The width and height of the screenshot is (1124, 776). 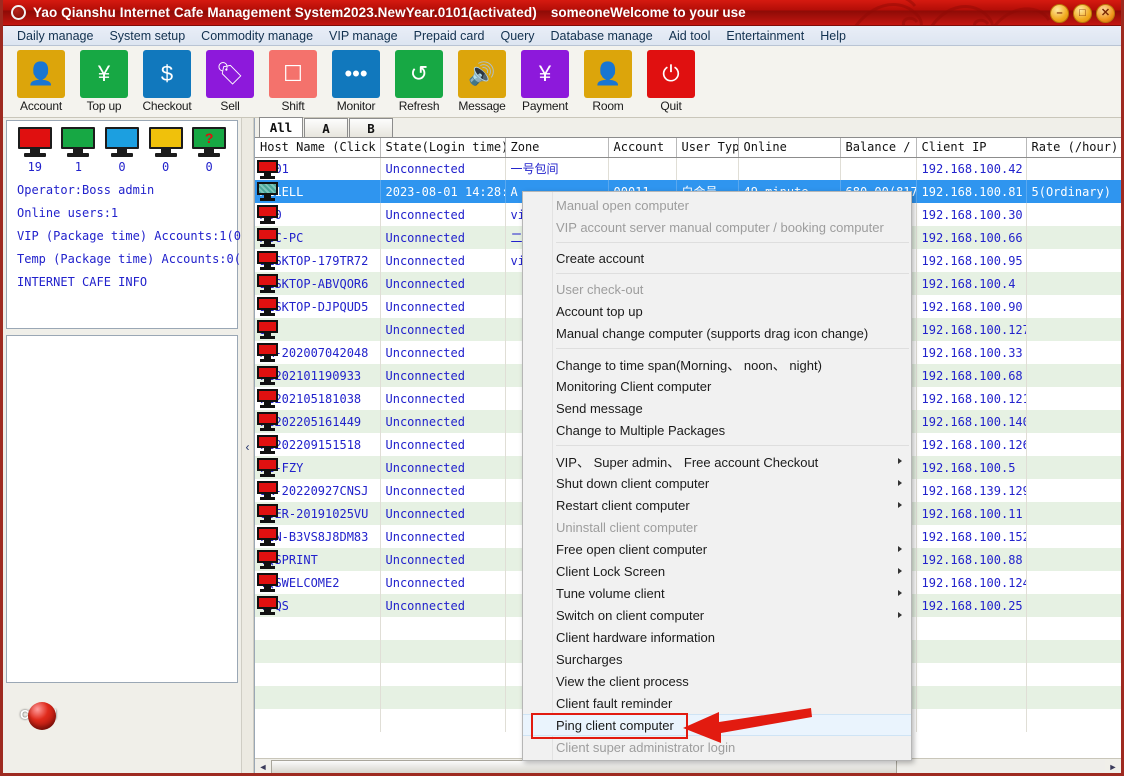 I want to click on context-menu-item-ping-client-computer: Ping client computer, so click(x=717, y=725).